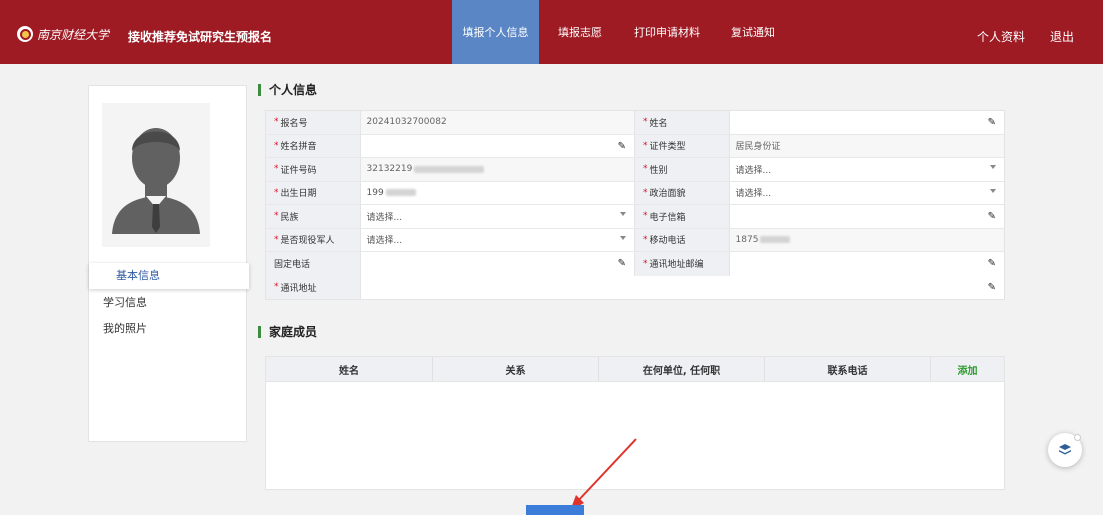 The image size is (1103, 515). What do you see at coordinates (866, 239) in the screenshot?
I see `input-field: 1875` at bounding box center [866, 239].